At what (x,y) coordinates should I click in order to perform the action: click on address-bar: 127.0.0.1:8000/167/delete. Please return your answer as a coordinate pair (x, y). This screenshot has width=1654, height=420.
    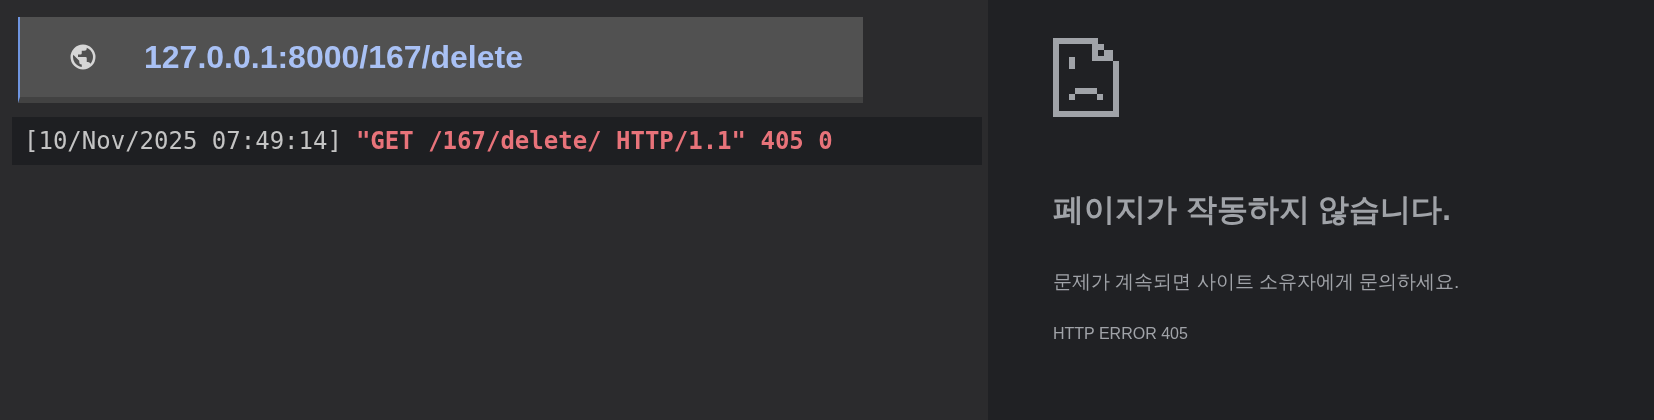
    Looking at the image, I should click on (440, 60).